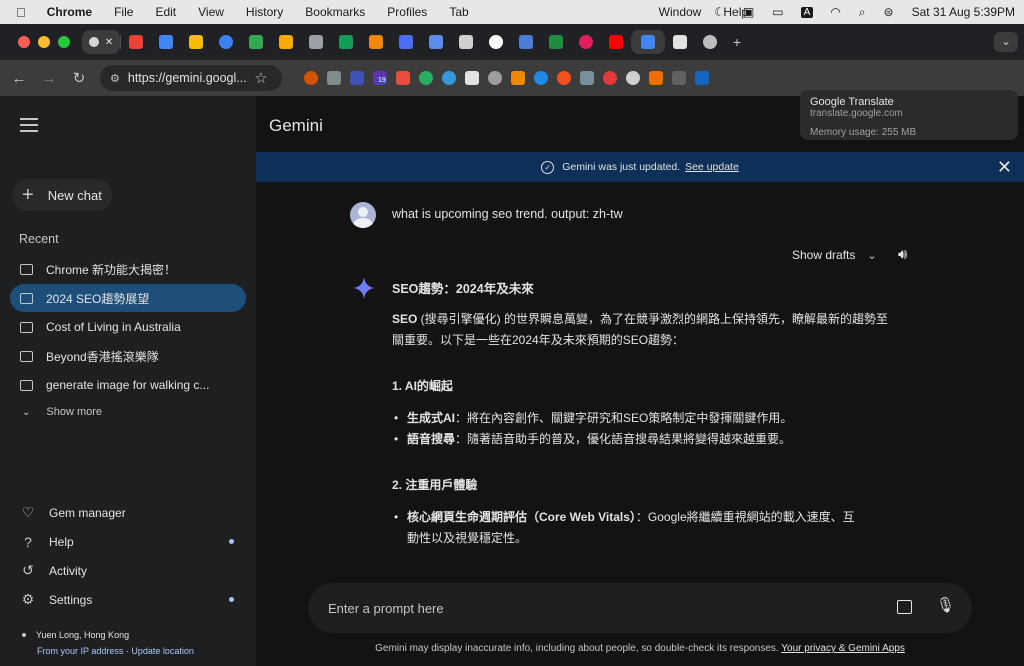  What do you see at coordinates (556, 42) in the screenshot?
I see `tab-meet` at bounding box center [556, 42].